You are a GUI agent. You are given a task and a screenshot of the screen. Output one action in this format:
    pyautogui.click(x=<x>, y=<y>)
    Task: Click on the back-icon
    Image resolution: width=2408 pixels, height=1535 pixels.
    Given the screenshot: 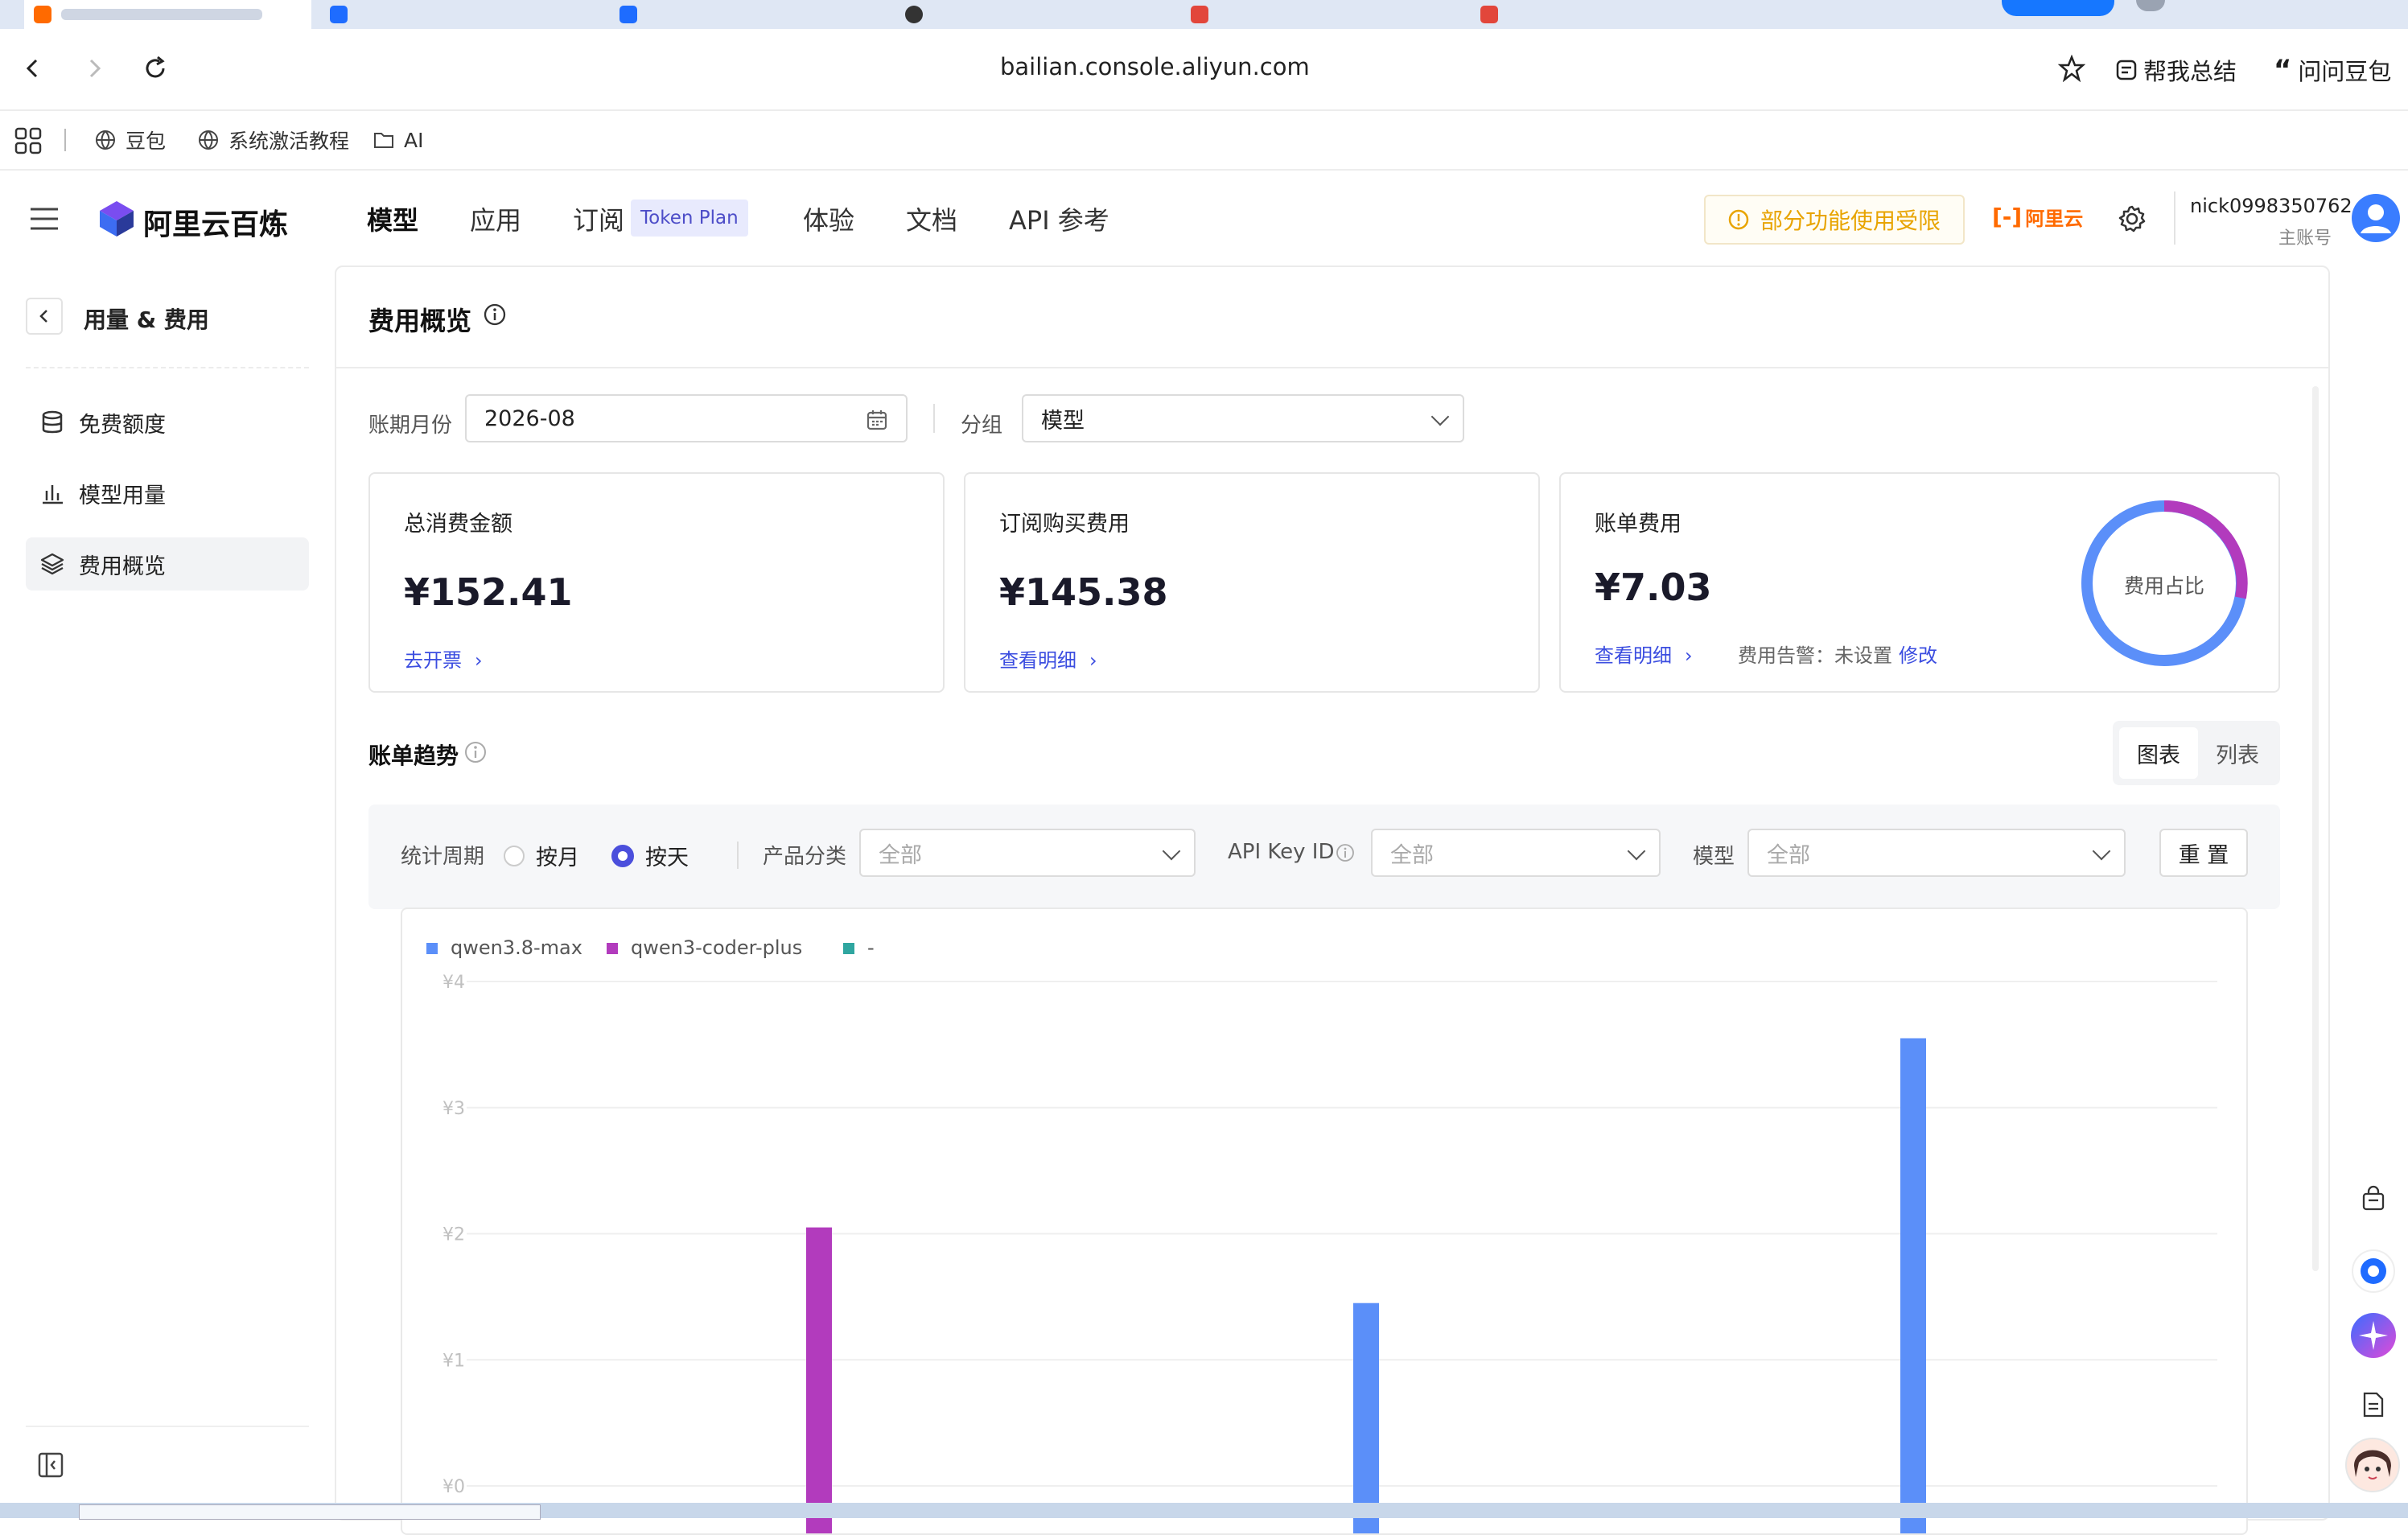 What is the action you would take?
    pyautogui.click(x=33, y=68)
    